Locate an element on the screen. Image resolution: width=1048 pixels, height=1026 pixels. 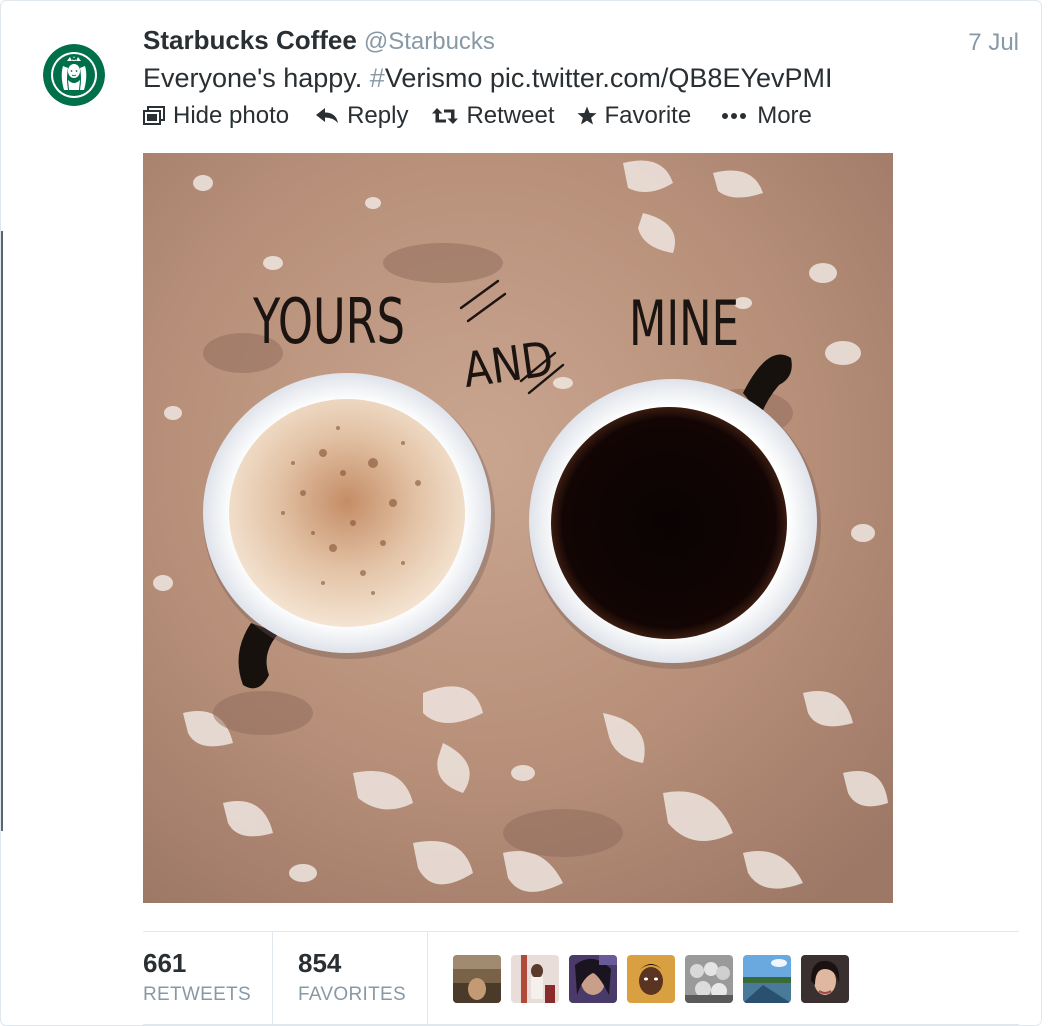
retweets-label: RETWEETS is located at coordinates (197, 994).